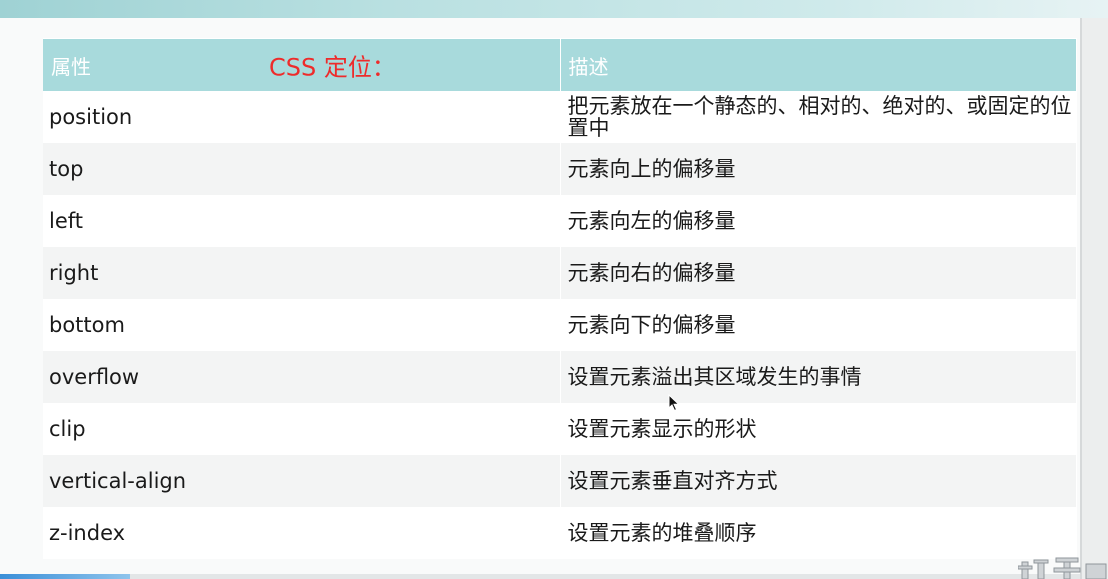 The image size is (1108, 579). I want to click on taskbar, so click(540, 576).